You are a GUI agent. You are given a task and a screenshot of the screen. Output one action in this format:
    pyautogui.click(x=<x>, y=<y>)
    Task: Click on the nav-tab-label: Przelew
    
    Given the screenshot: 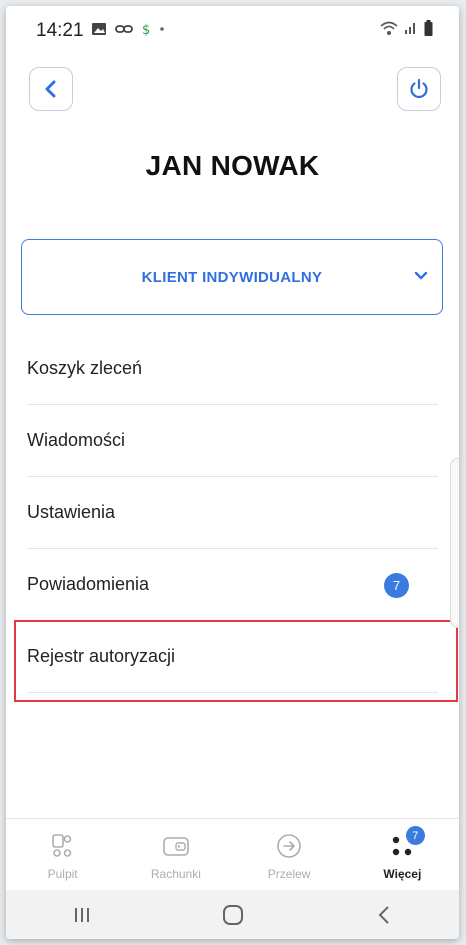 What is the action you would take?
    pyautogui.click(x=289, y=874)
    